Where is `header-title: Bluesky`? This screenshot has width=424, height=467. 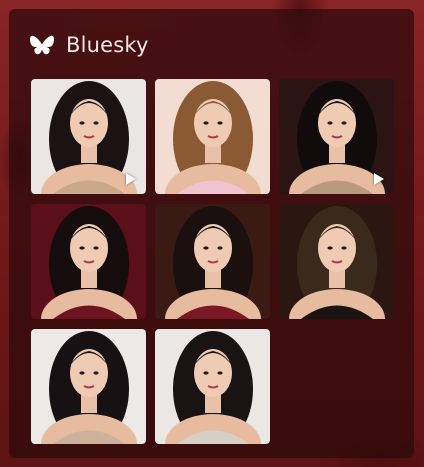 header-title: Bluesky is located at coordinates (107, 45).